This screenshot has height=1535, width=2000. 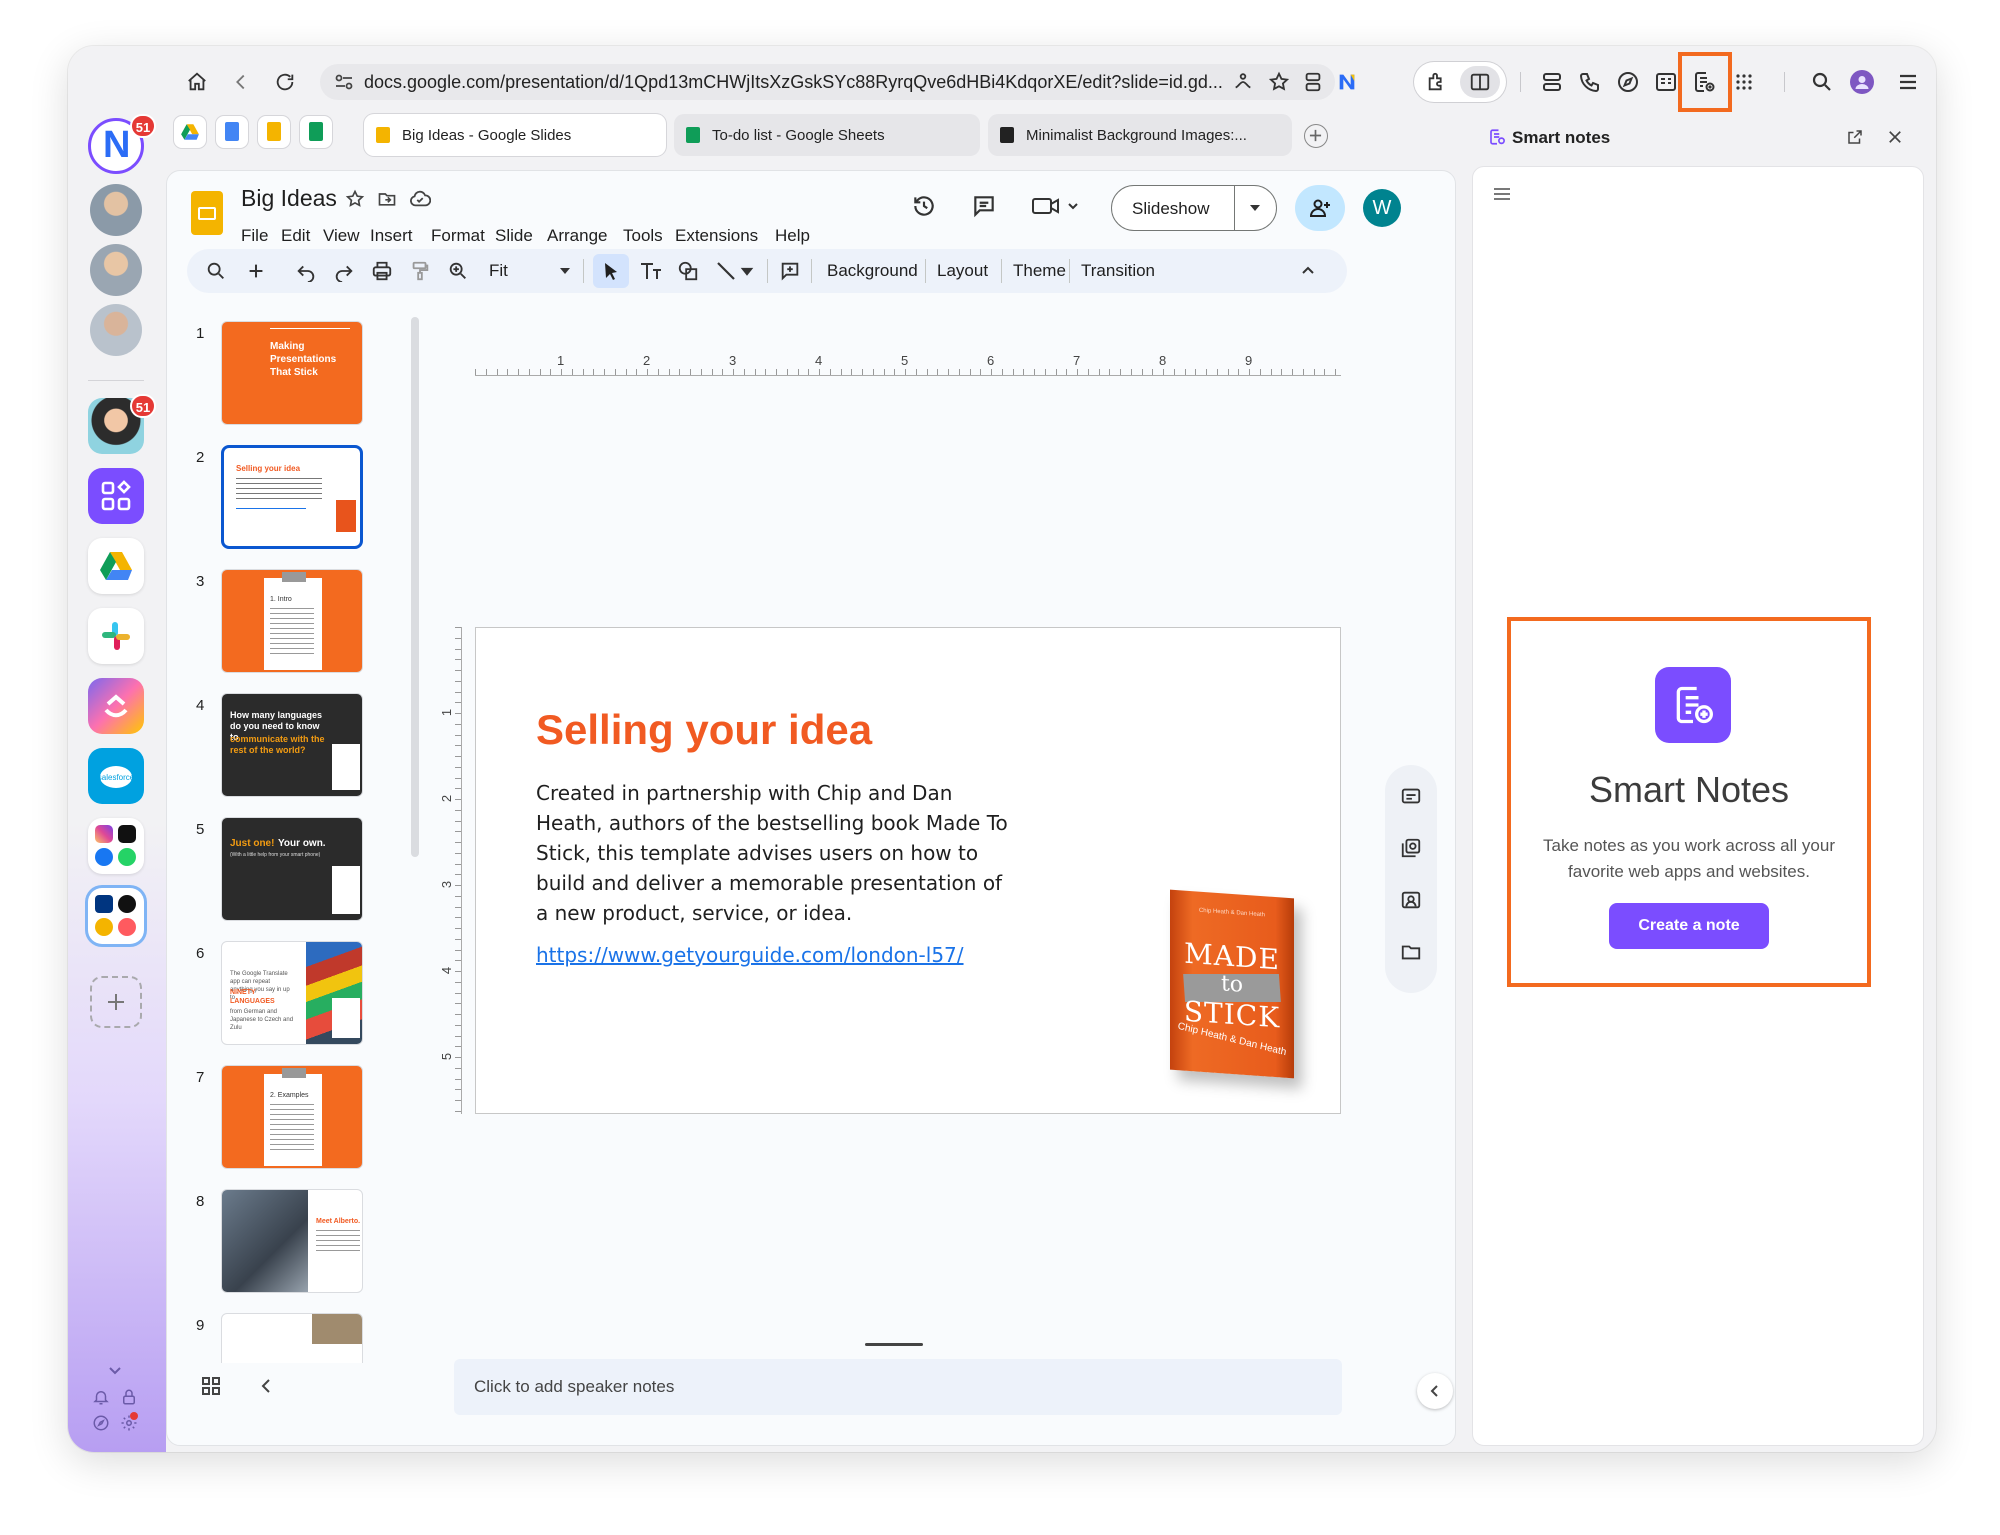 I want to click on slide-thumbnail-2: Selling your idea, so click(x=292, y=497).